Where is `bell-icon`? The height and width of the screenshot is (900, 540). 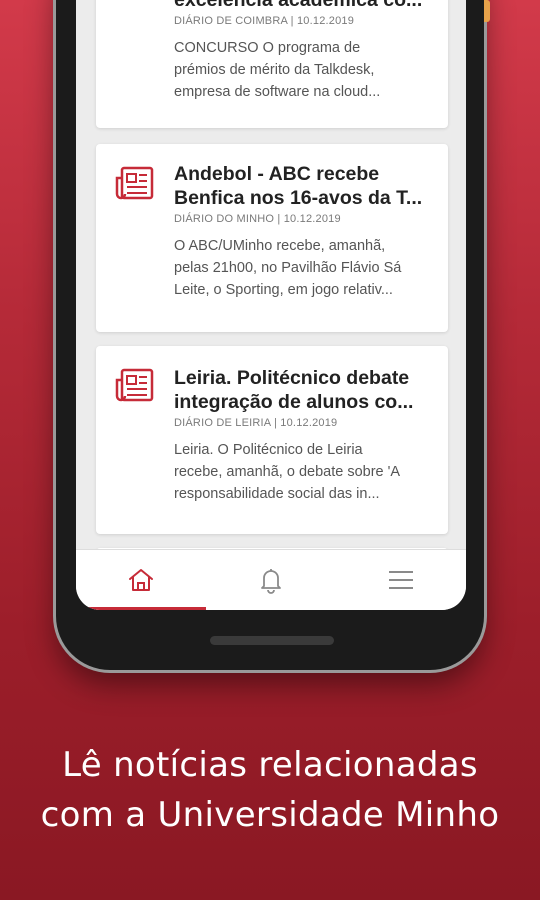
bell-icon is located at coordinates (271, 581).